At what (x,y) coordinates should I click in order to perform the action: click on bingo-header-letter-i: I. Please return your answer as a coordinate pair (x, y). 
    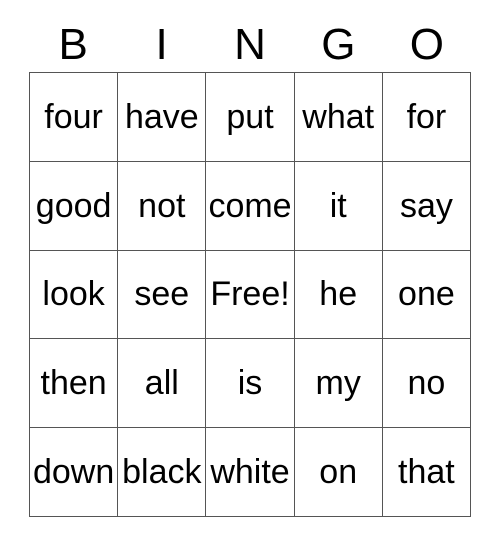
    Looking at the image, I should click on (161, 44).